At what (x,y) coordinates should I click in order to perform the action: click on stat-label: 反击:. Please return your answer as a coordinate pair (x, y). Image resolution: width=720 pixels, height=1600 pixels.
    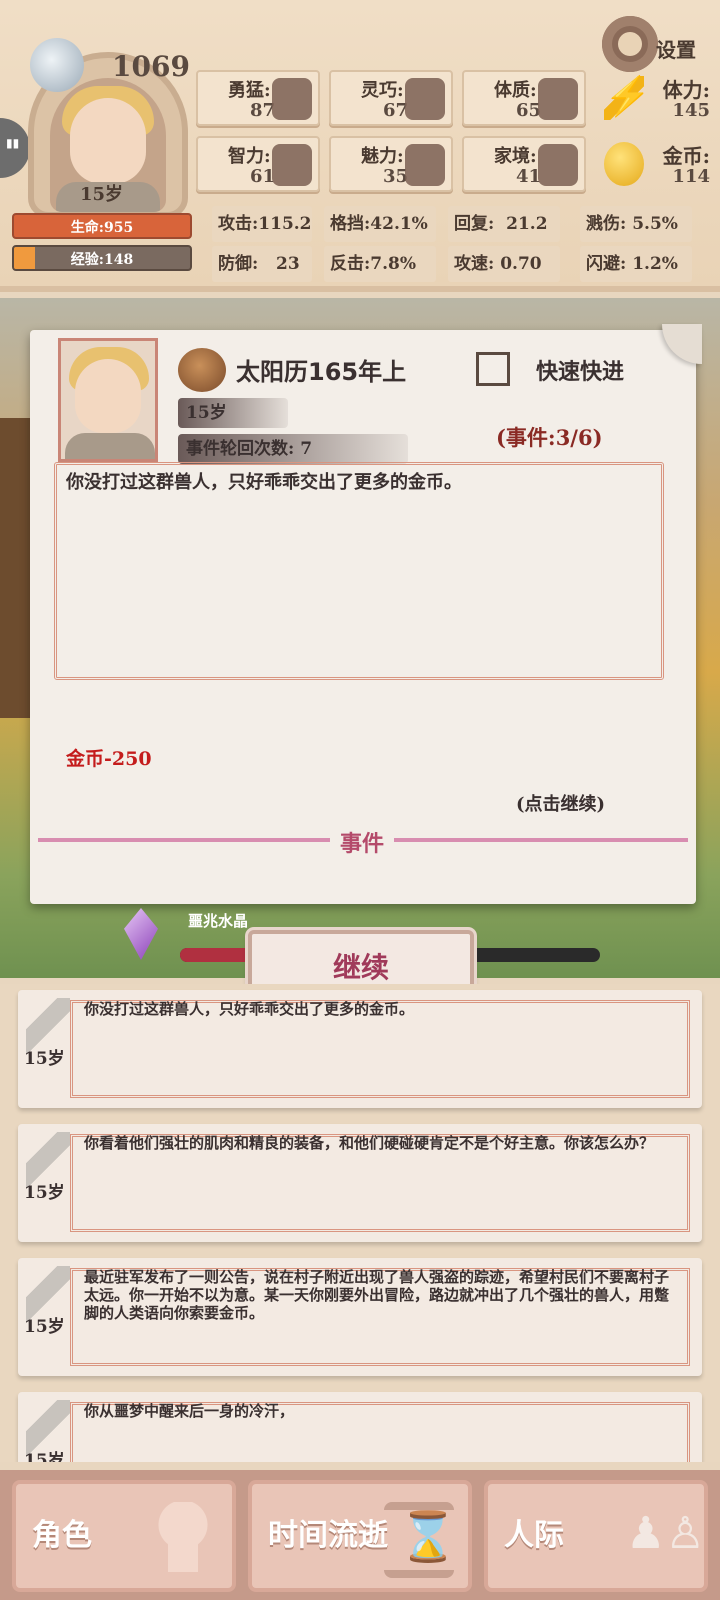
    Looking at the image, I should click on (350, 264).